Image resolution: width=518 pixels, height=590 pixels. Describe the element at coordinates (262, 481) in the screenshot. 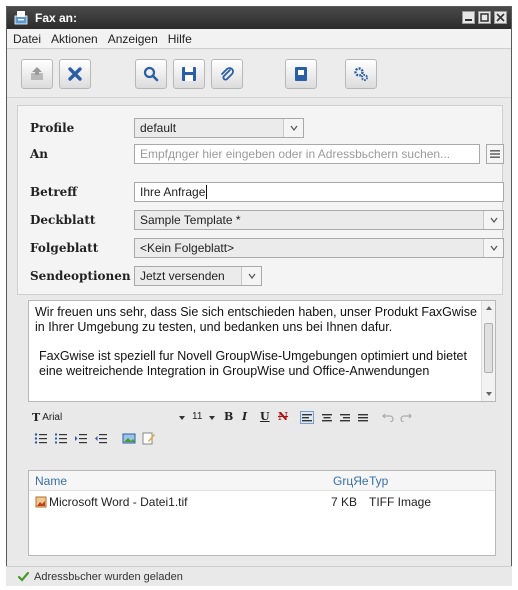

I see `attachments-header: Name GrцЯe Typ` at that location.